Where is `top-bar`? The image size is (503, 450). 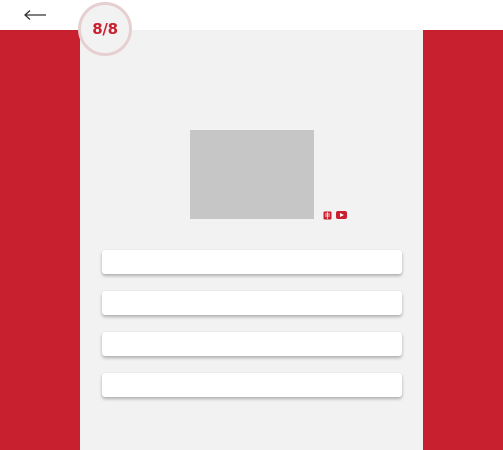
top-bar is located at coordinates (251, 15).